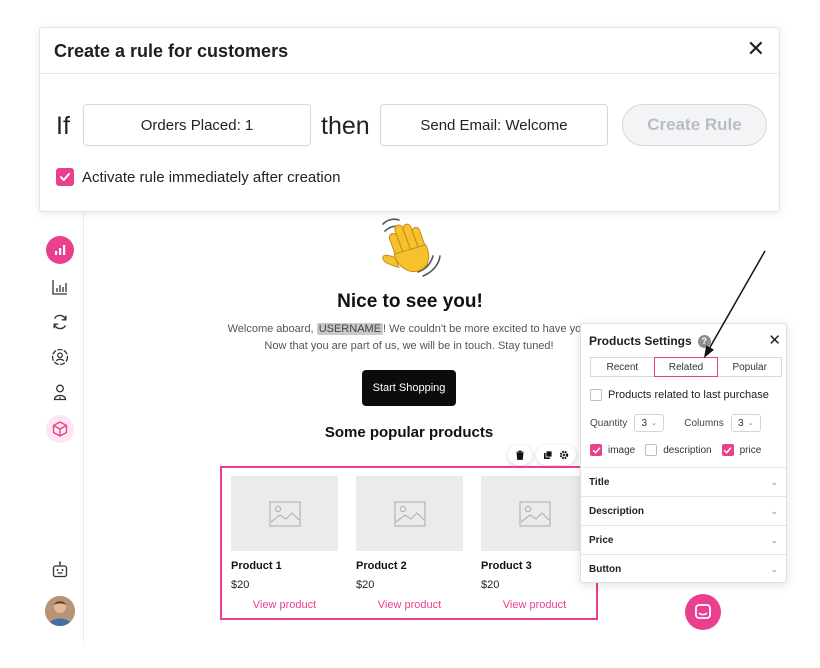 The width and height of the screenshot is (820, 668). I want to click on tab-recent: Recent, so click(622, 367).